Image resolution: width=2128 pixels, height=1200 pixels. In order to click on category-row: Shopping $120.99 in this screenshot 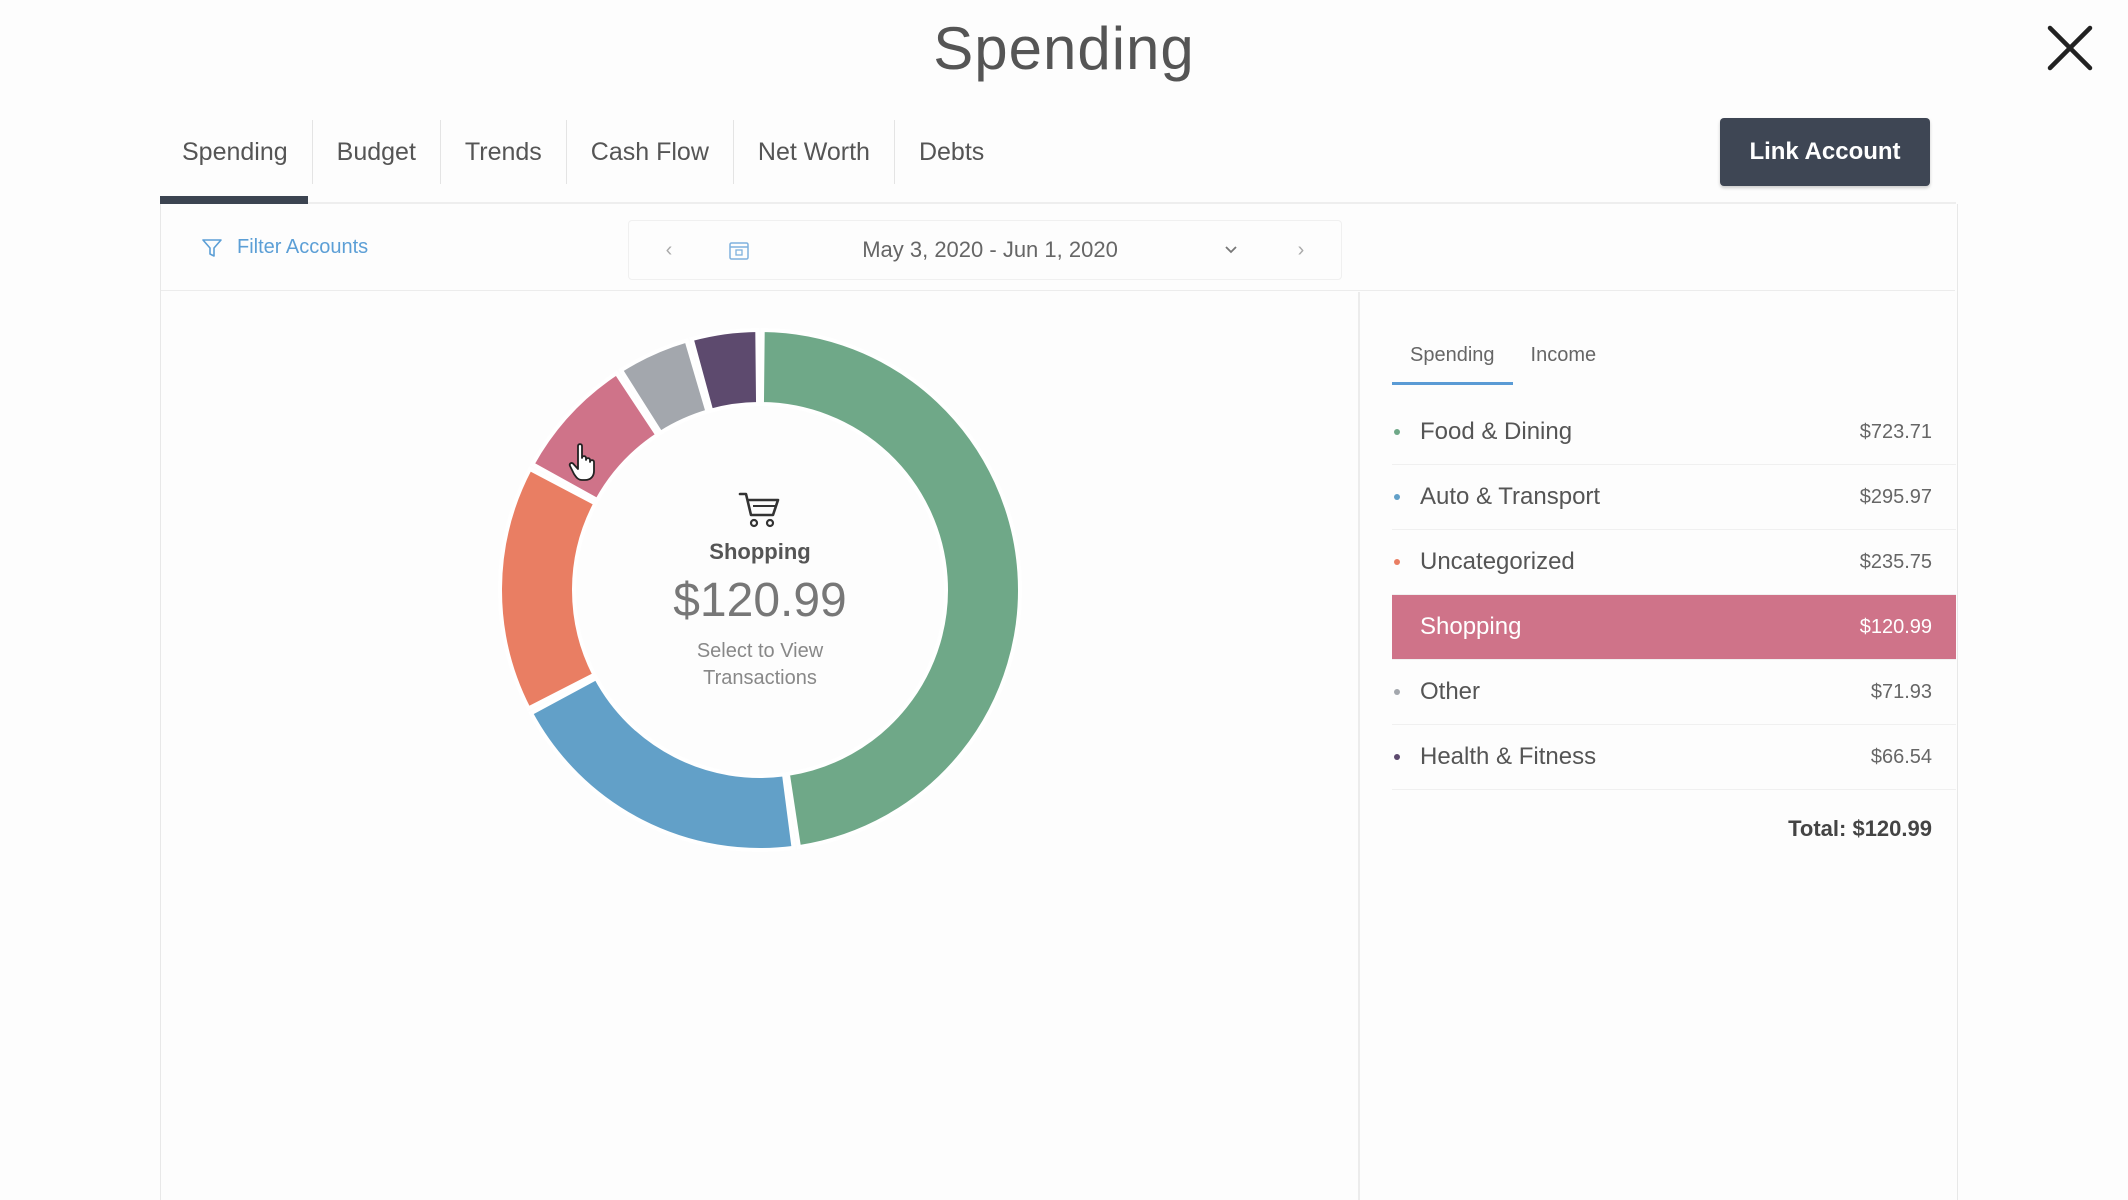, I will do `click(1674, 627)`.